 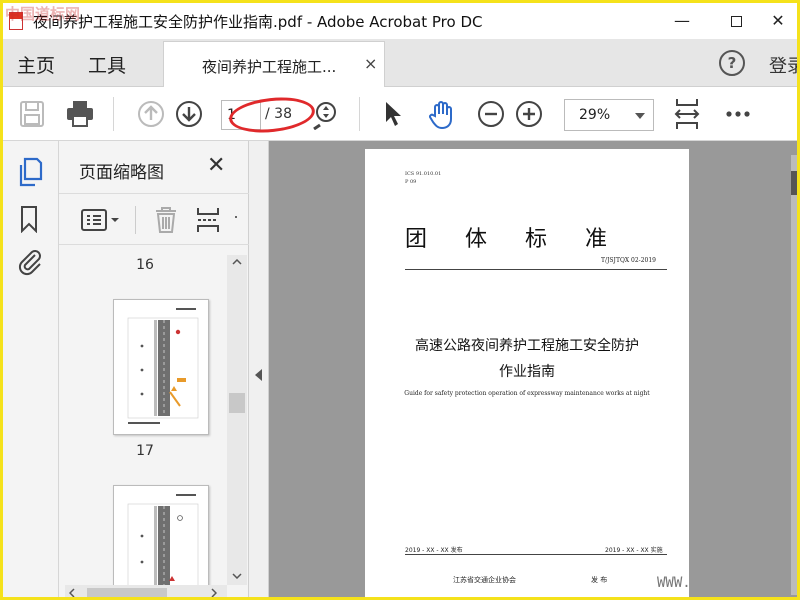 I want to click on minimize-button: —, so click(x=682, y=21).